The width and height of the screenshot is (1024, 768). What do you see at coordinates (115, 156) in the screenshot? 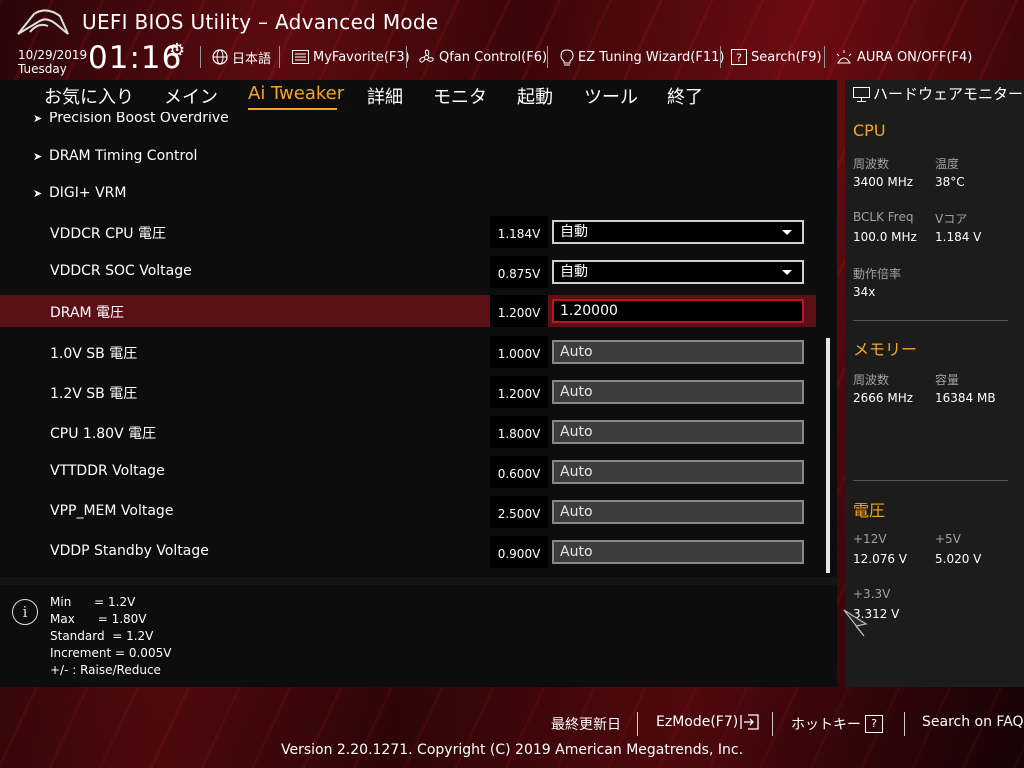
I see `submenu-dram-timing: ➤ DRAM Timing Control` at bounding box center [115, 156].